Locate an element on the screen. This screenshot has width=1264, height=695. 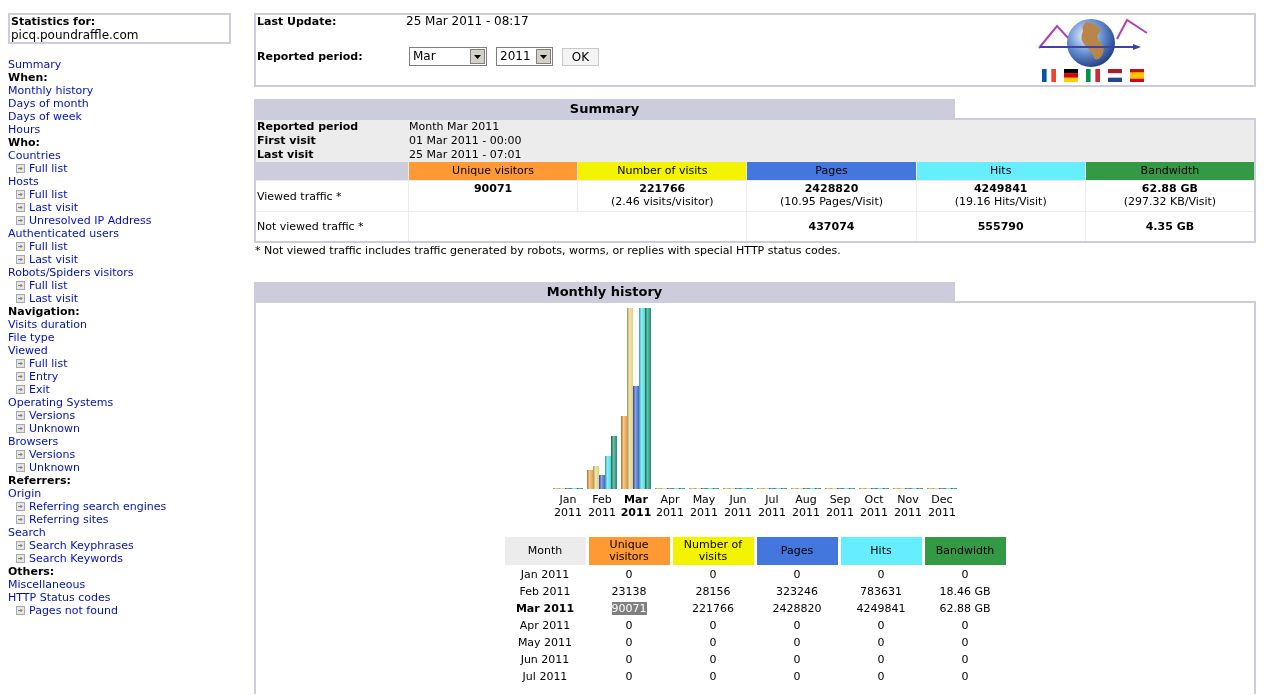
sidebar-sublink: Referring search engines is located at coordinates (98, 506).